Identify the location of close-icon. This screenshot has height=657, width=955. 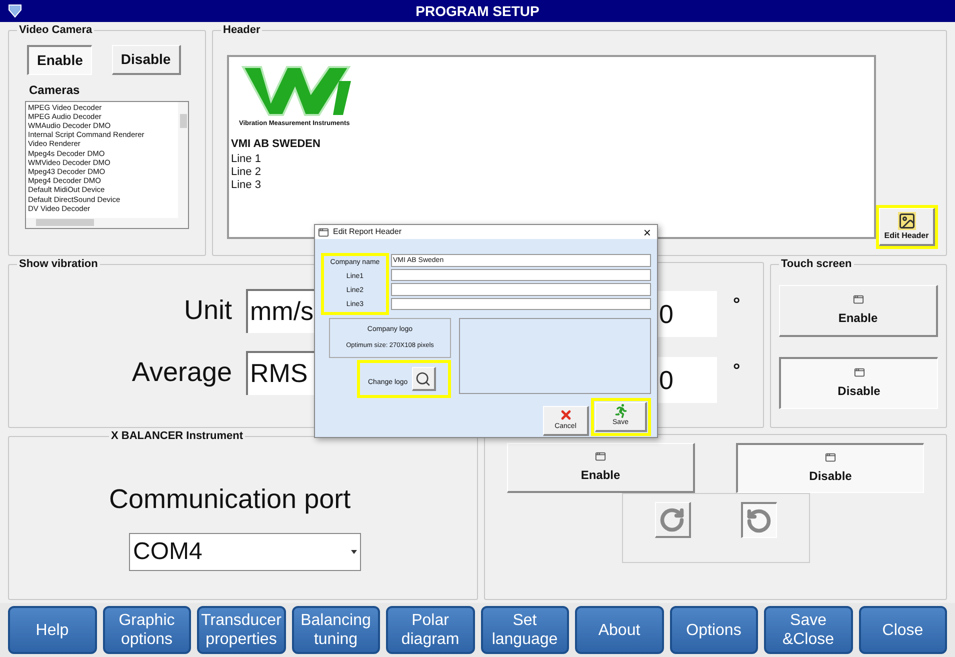
(565, 415).